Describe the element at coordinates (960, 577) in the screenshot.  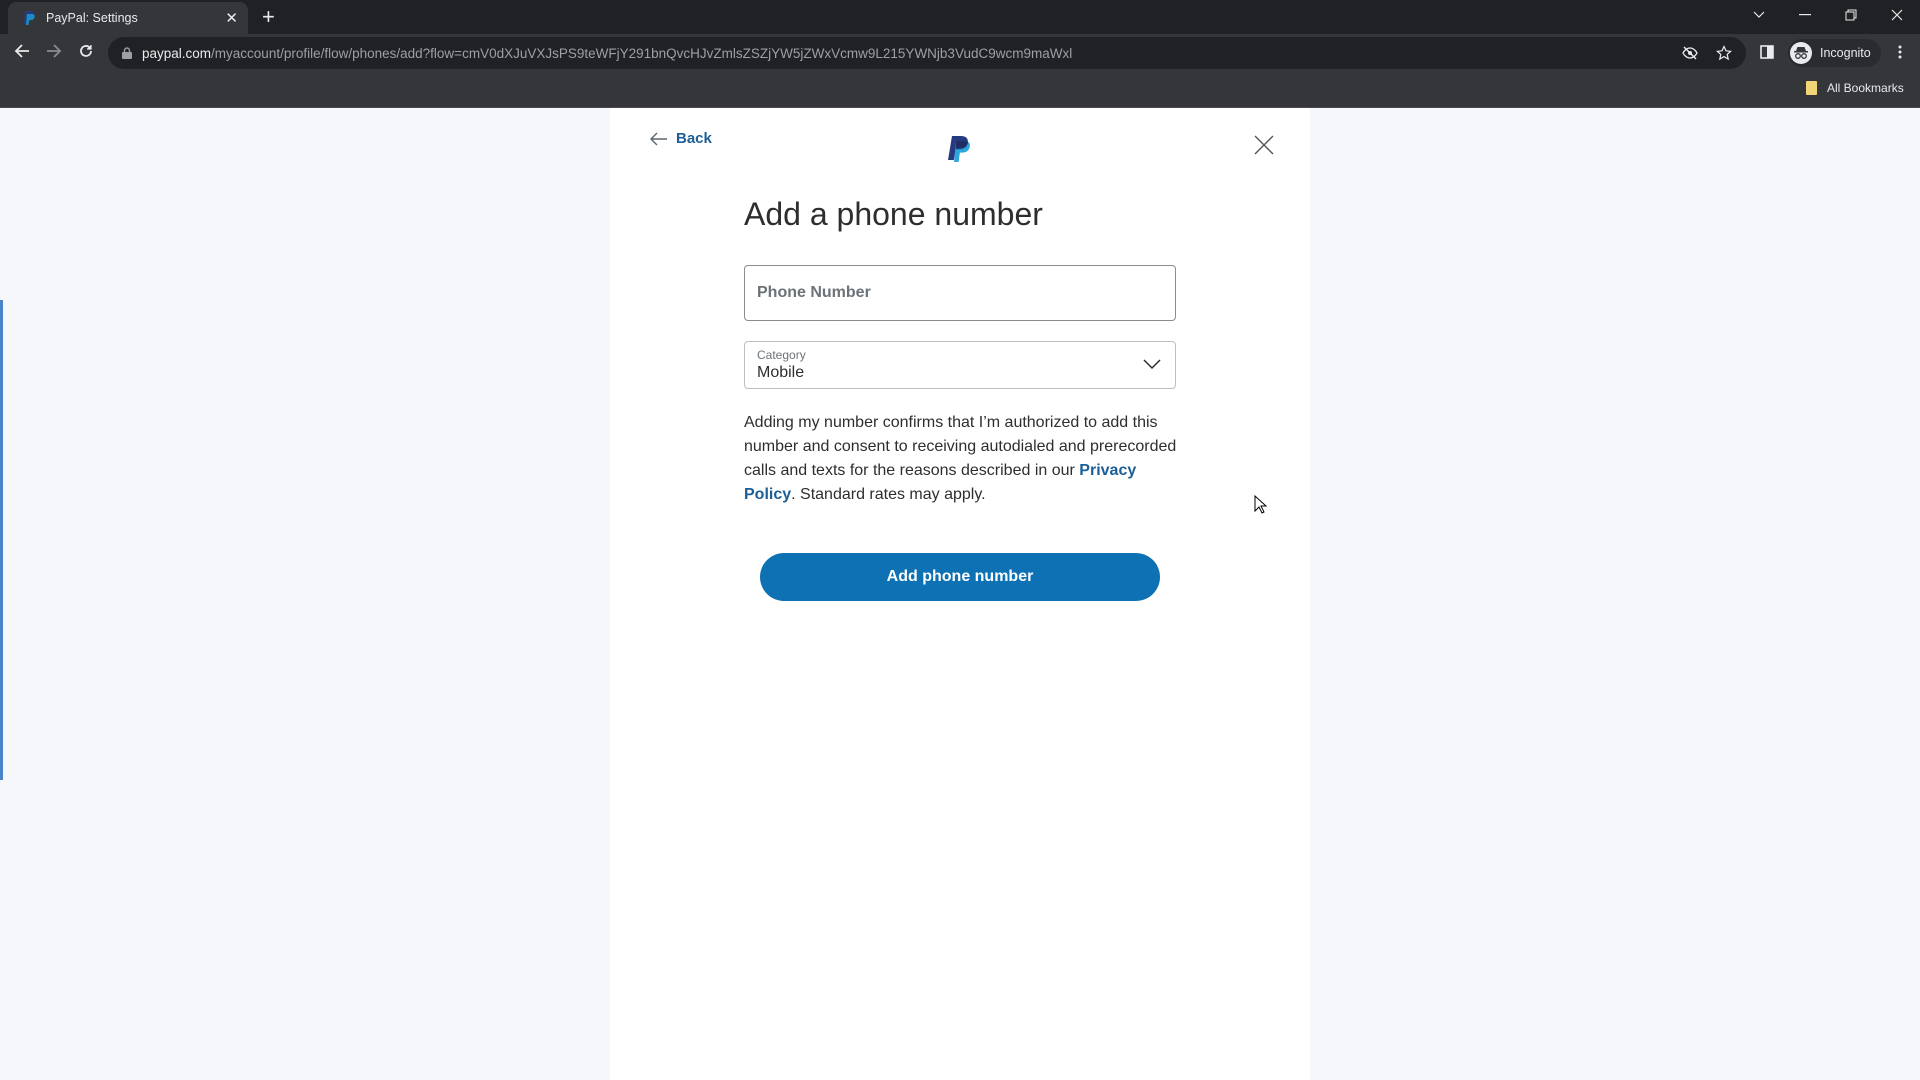
I see `add-phone-number-button: Add phone number` at that location.